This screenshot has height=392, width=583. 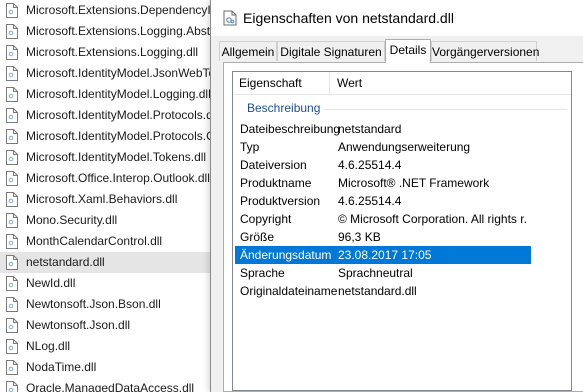 I want to click on tab-details: Details, so click(x=408, y=51).